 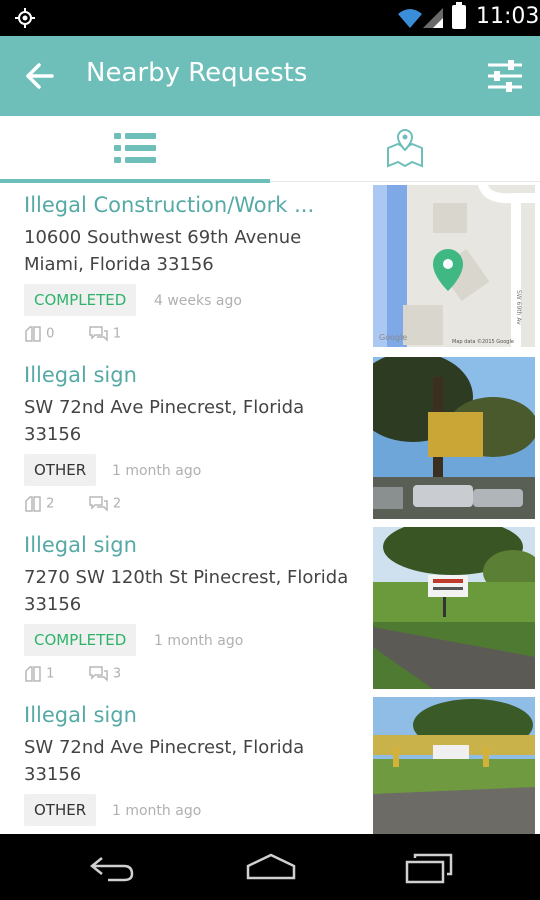 I want to click on request-meta: 0 1, so click(x=72, y=334).